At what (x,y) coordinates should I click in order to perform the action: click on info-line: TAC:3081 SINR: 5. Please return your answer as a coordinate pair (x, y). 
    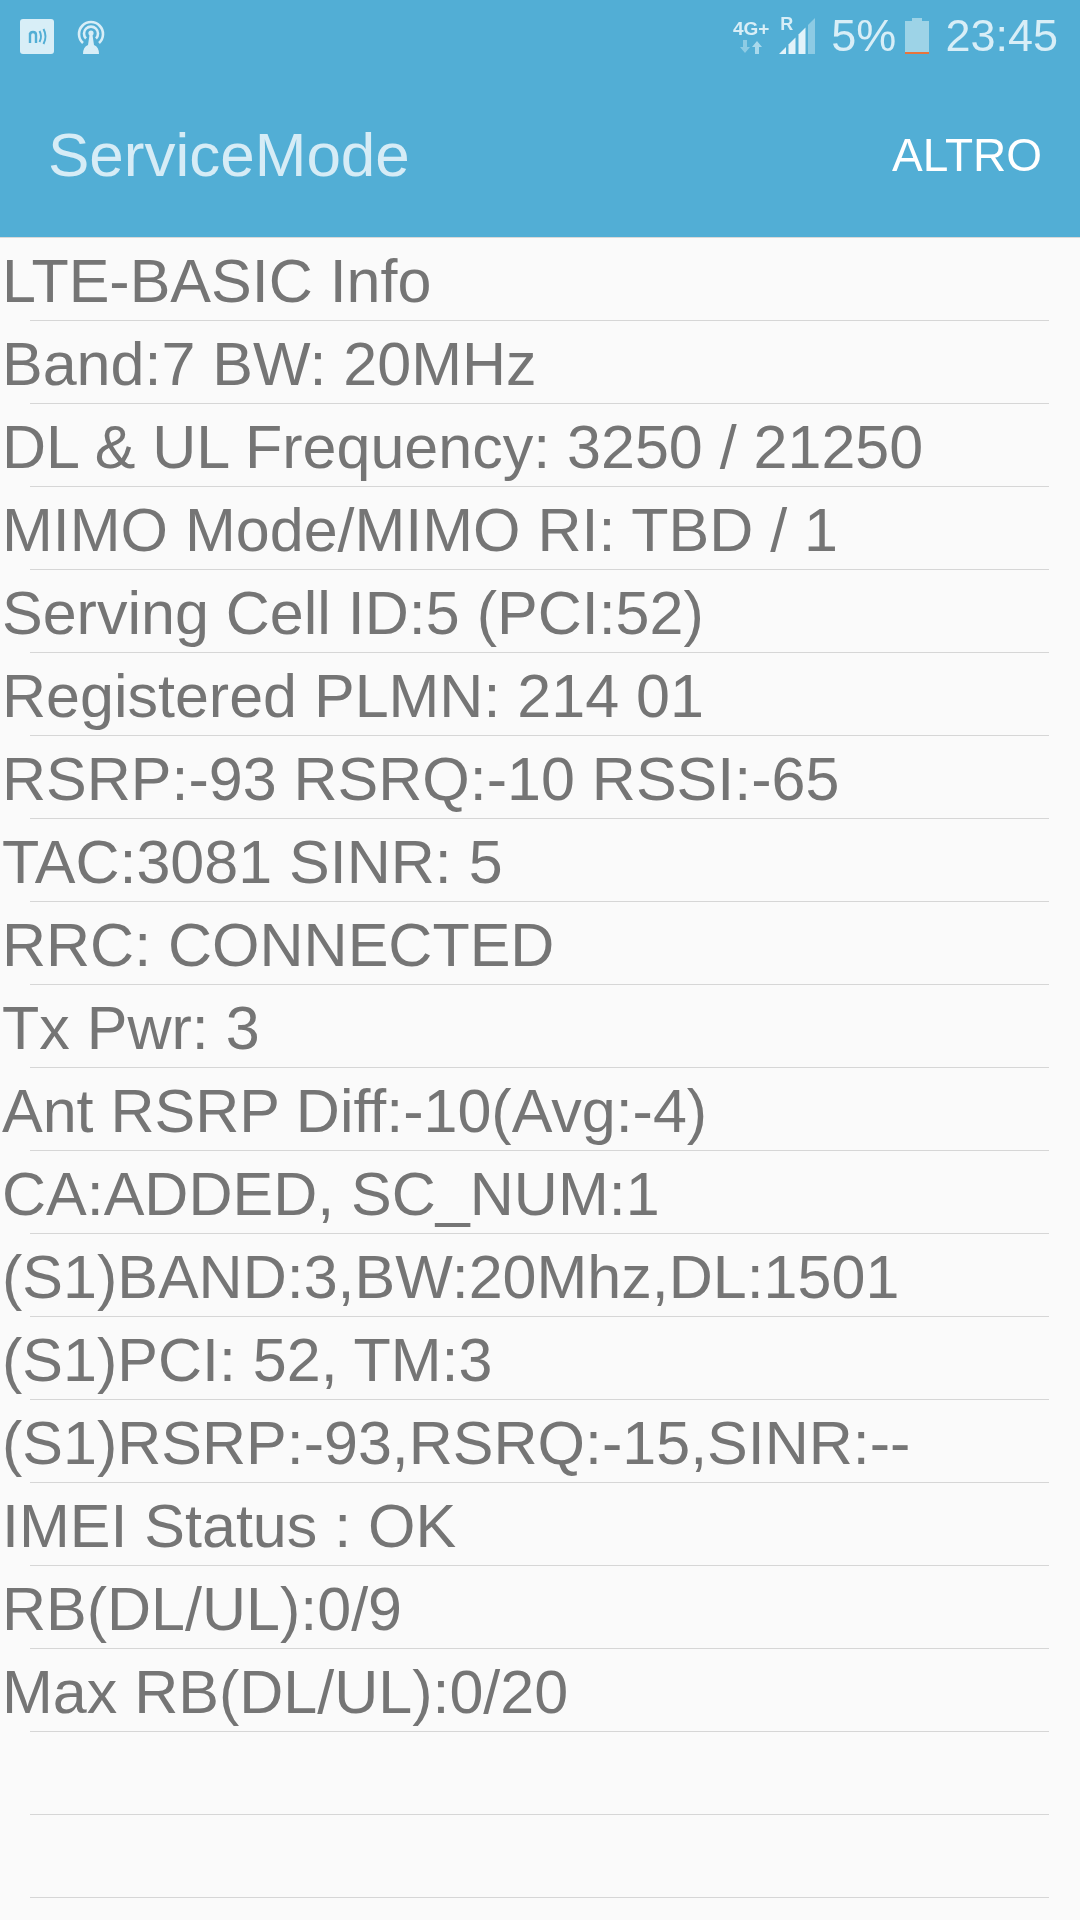
    Looking at the image, I should click on (252, 862).